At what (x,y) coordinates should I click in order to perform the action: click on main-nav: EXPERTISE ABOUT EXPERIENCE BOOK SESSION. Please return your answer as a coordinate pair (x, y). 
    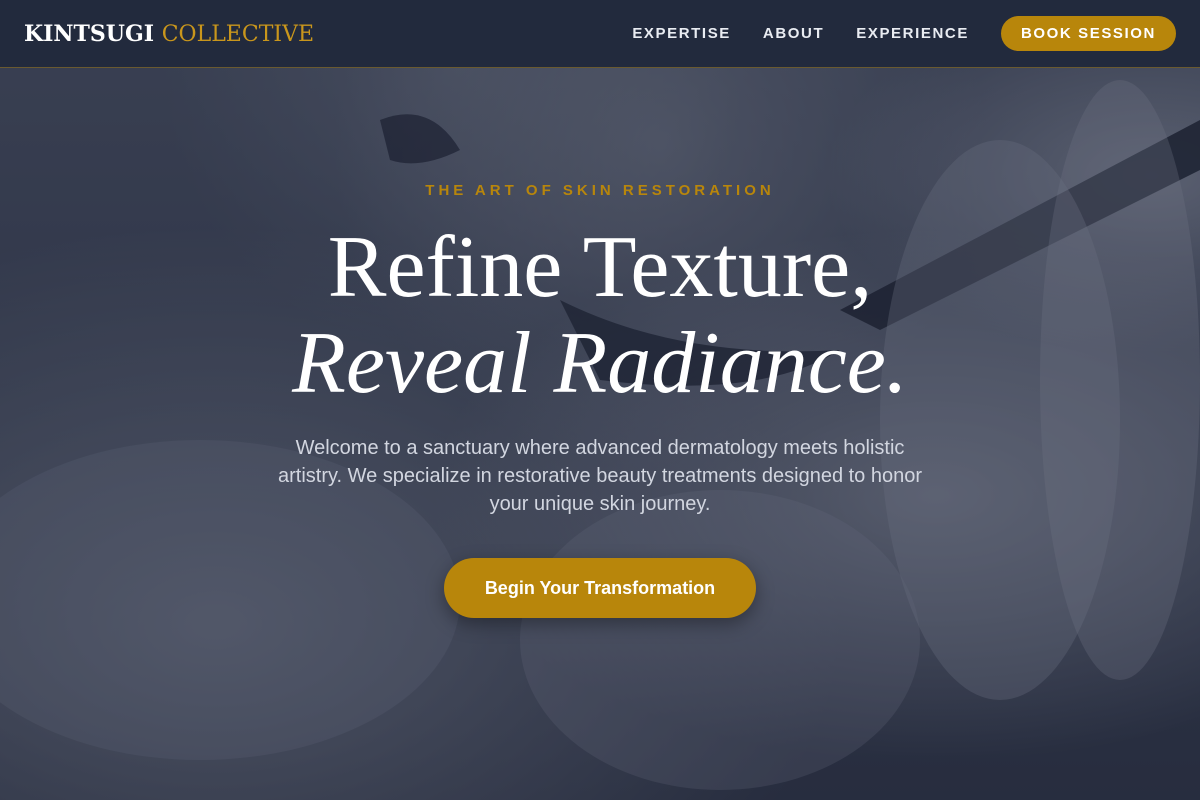
    Looking at the image, I should click on (888, 33).